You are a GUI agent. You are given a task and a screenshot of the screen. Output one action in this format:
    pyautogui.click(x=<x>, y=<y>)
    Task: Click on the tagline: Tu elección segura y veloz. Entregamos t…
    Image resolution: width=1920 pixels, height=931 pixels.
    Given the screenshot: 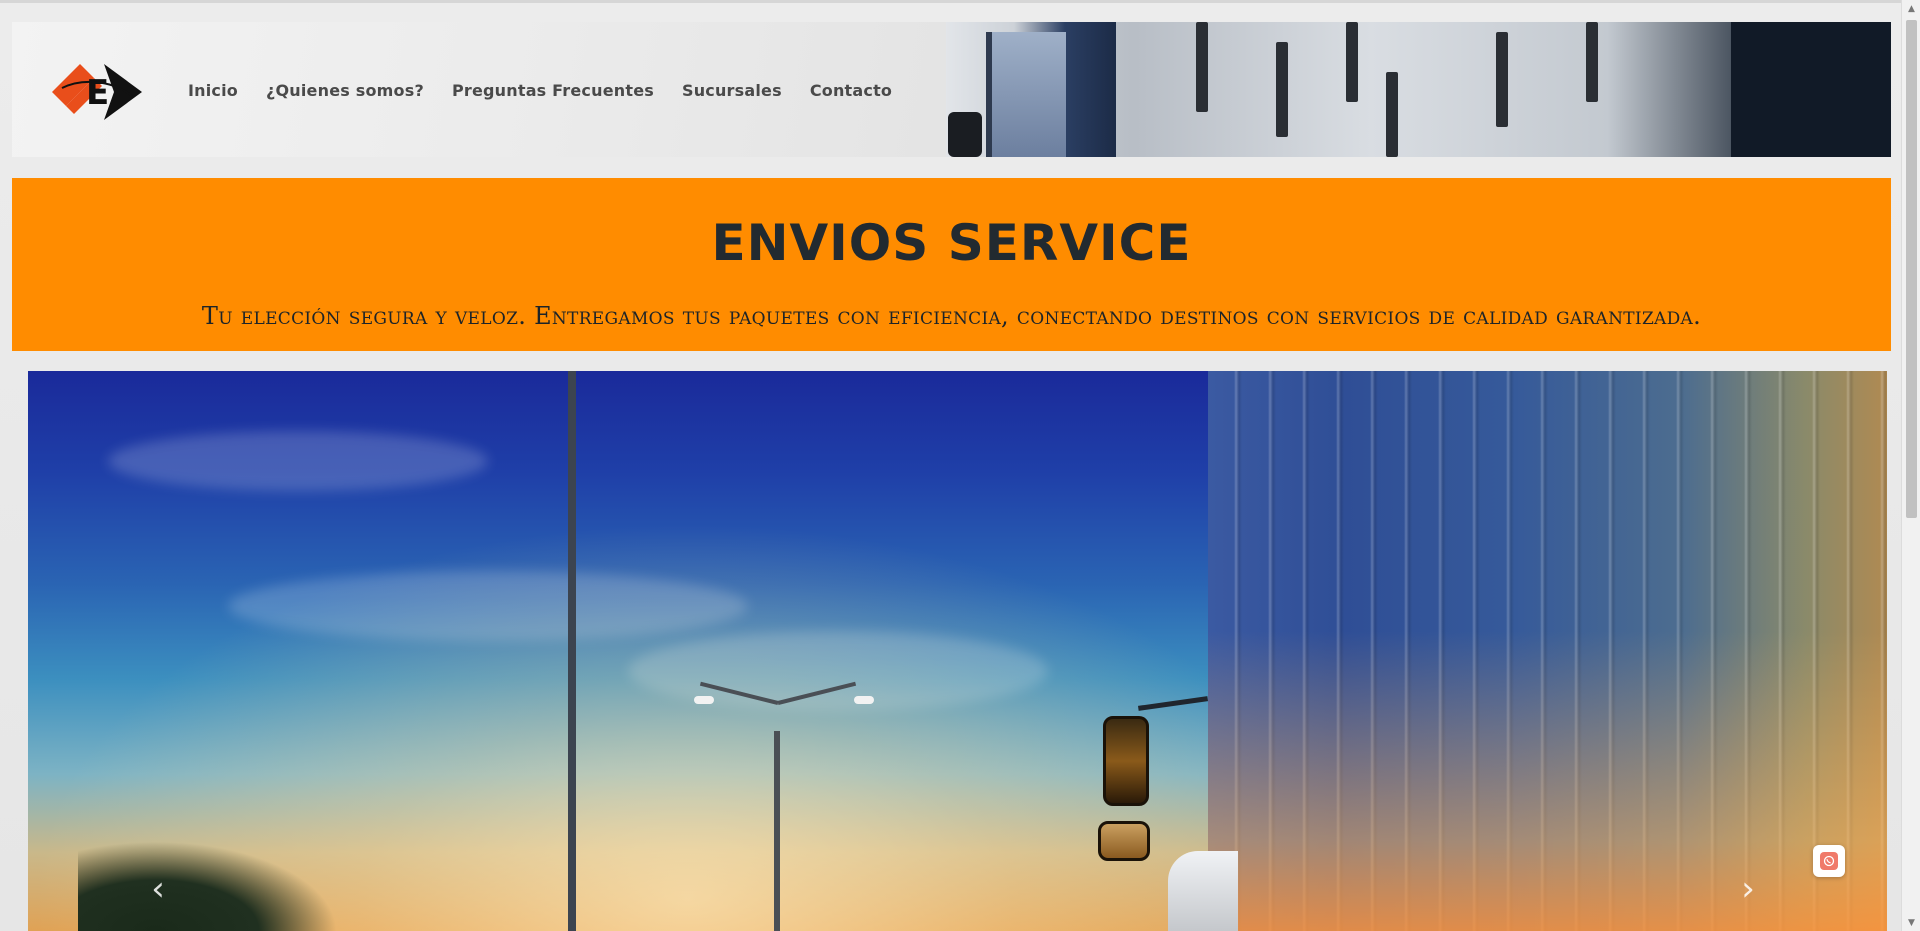 What is the action you would take?
    pyautogui.click(x=951, y=316)
    